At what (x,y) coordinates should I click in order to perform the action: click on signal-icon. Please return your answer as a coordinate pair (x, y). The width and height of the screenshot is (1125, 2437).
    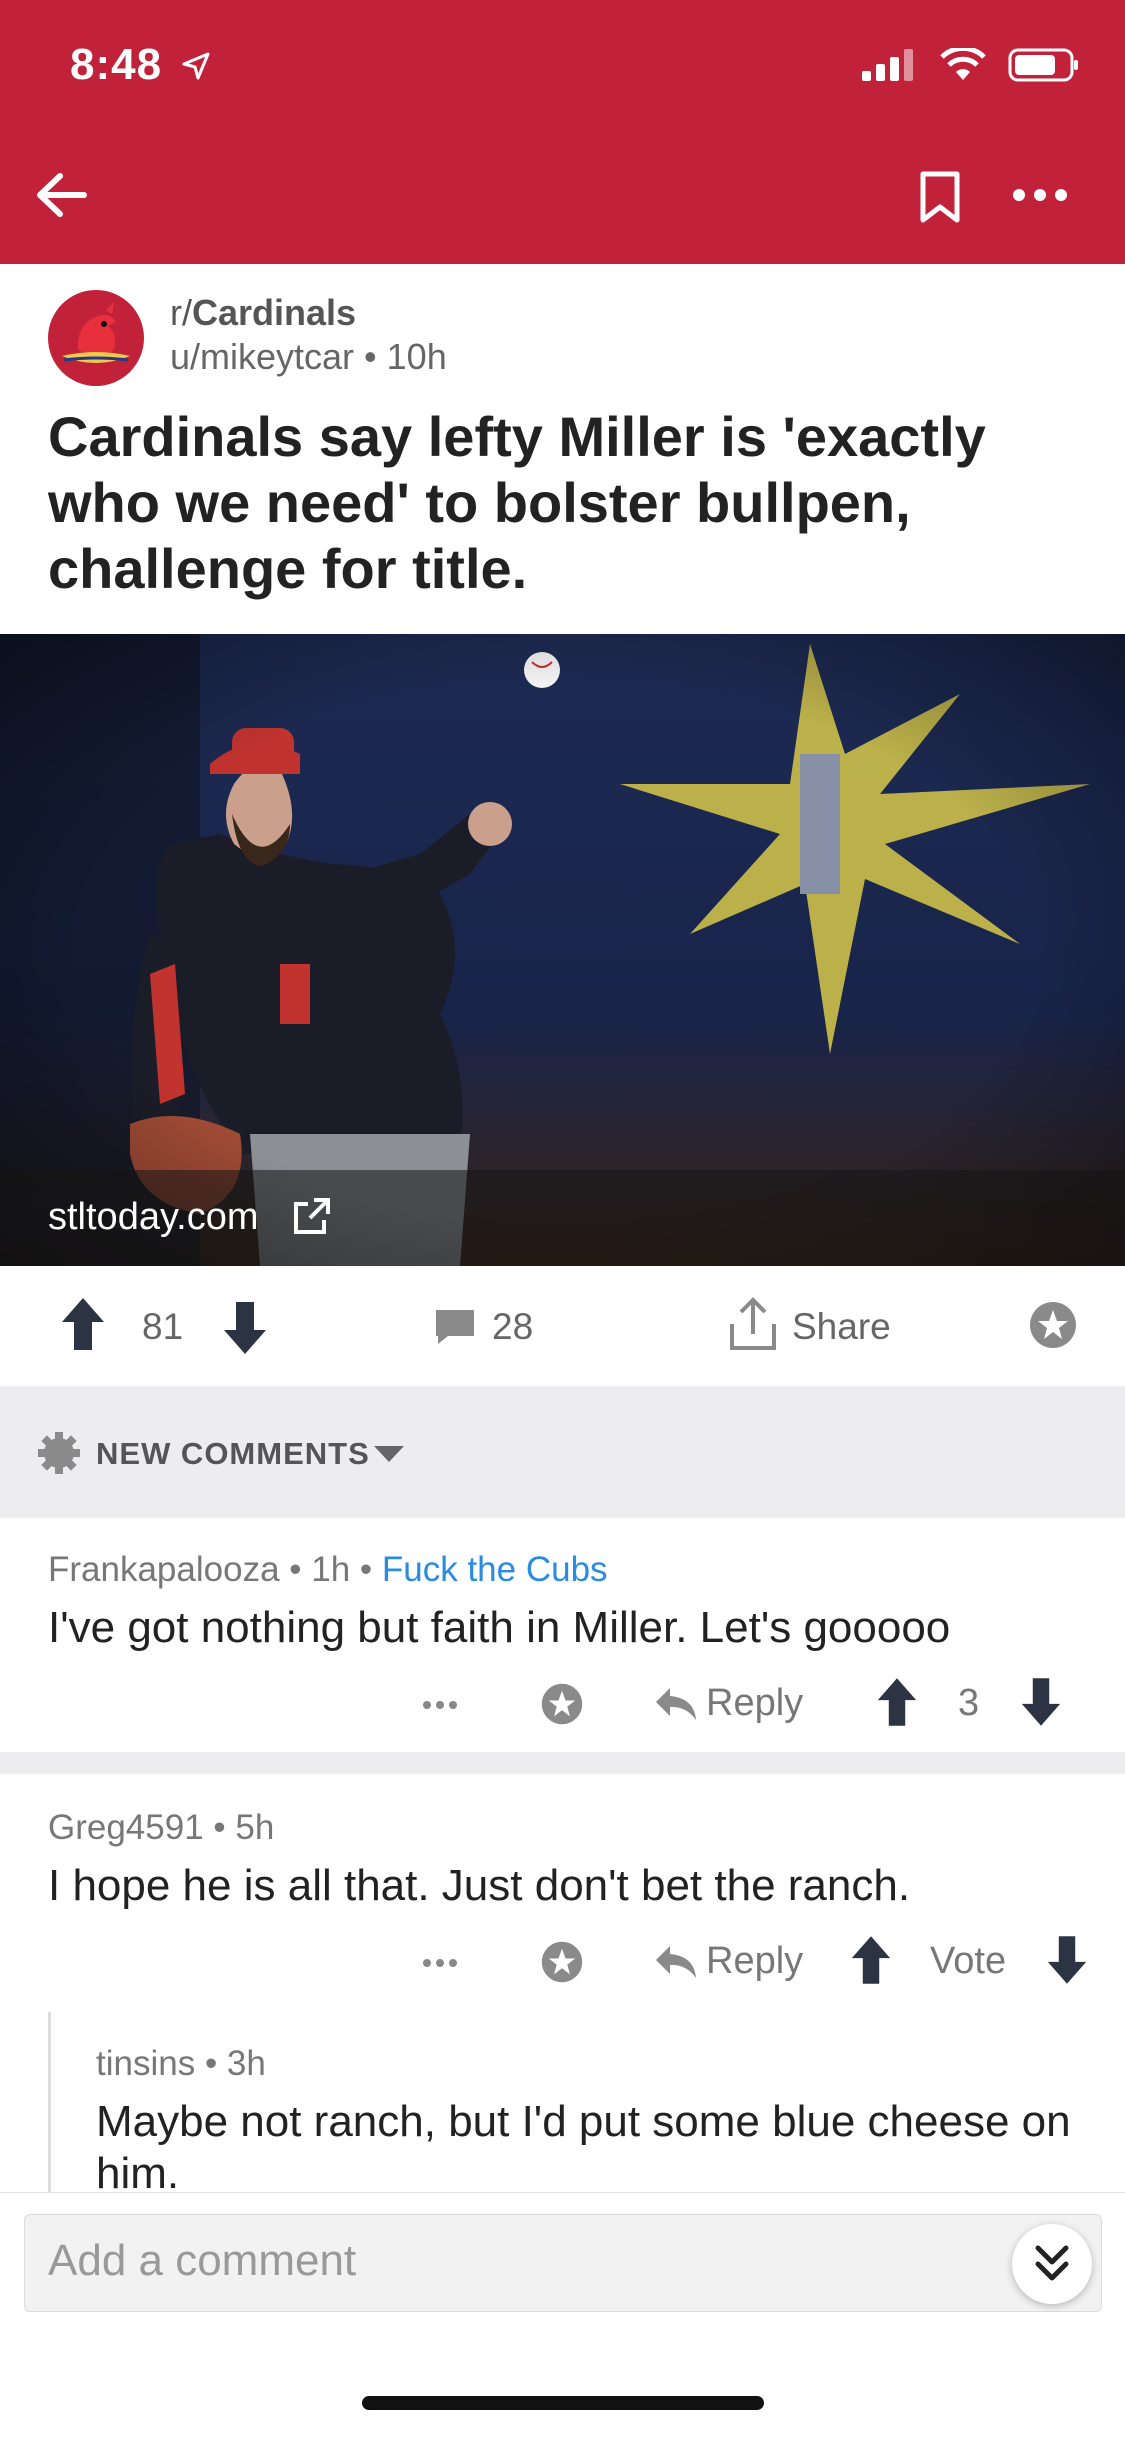
    Looking at the image, I should click on (887, 65).